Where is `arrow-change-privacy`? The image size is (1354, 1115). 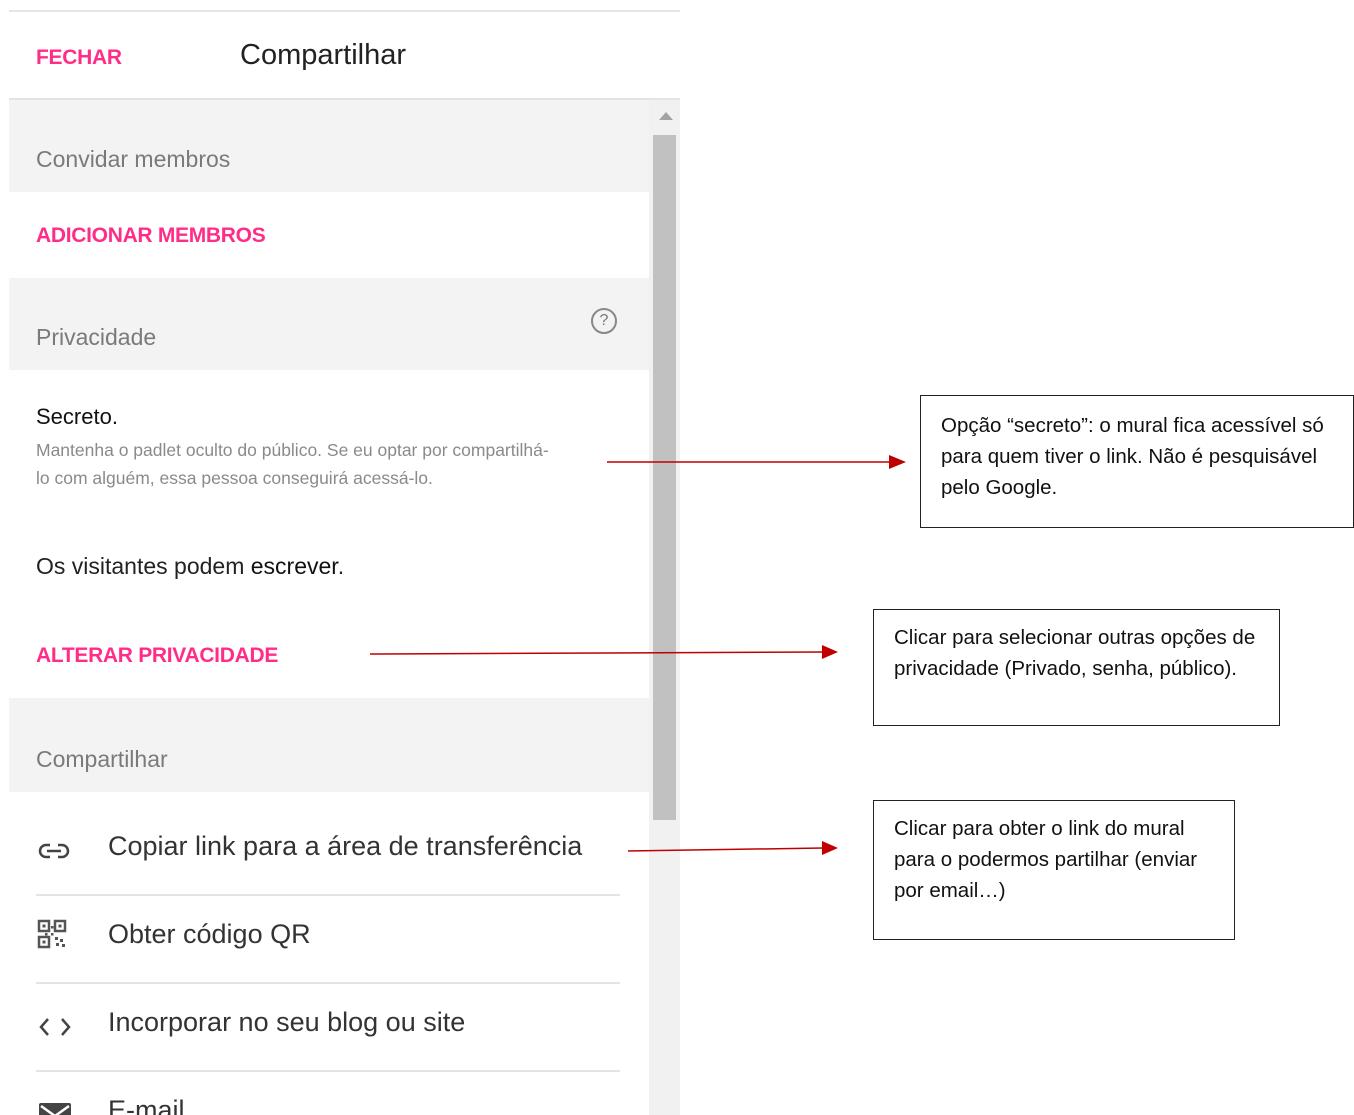 arrow-change-privacy is located at coordinates (603, 652).